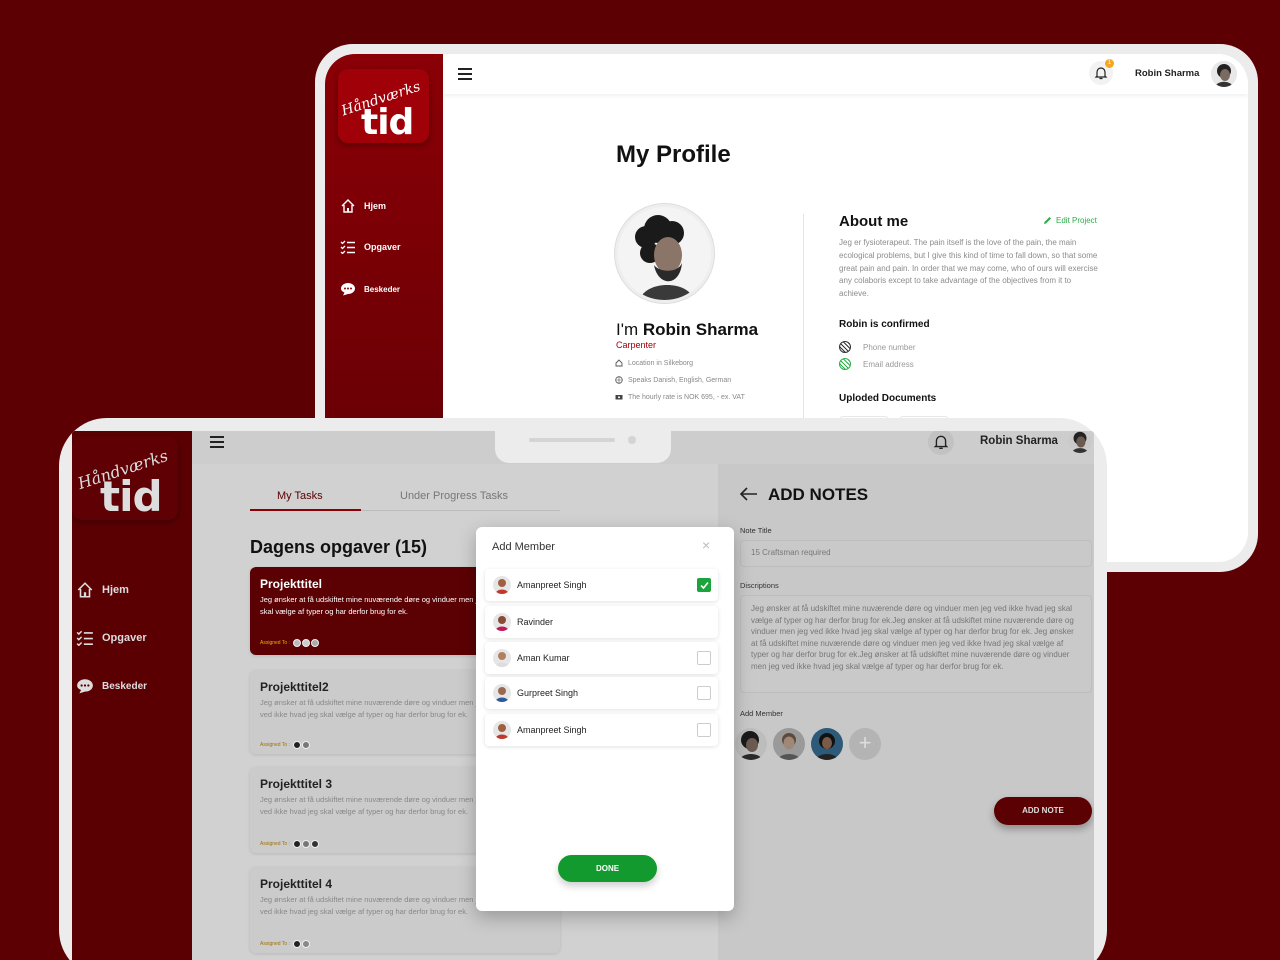 The width and height of the screenshot is (1280, 960). I want to click on profile-name: Robin Sharma, so click(700, 329).